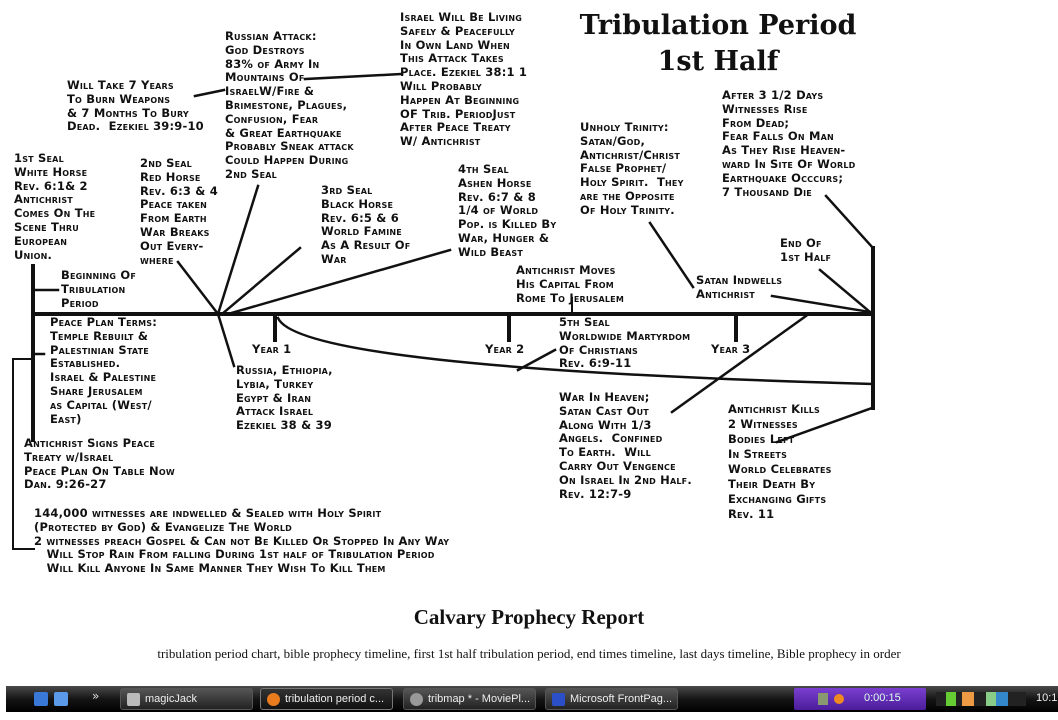  I want to click on note-end-half: End Of 1st Half, so click(805, 250).